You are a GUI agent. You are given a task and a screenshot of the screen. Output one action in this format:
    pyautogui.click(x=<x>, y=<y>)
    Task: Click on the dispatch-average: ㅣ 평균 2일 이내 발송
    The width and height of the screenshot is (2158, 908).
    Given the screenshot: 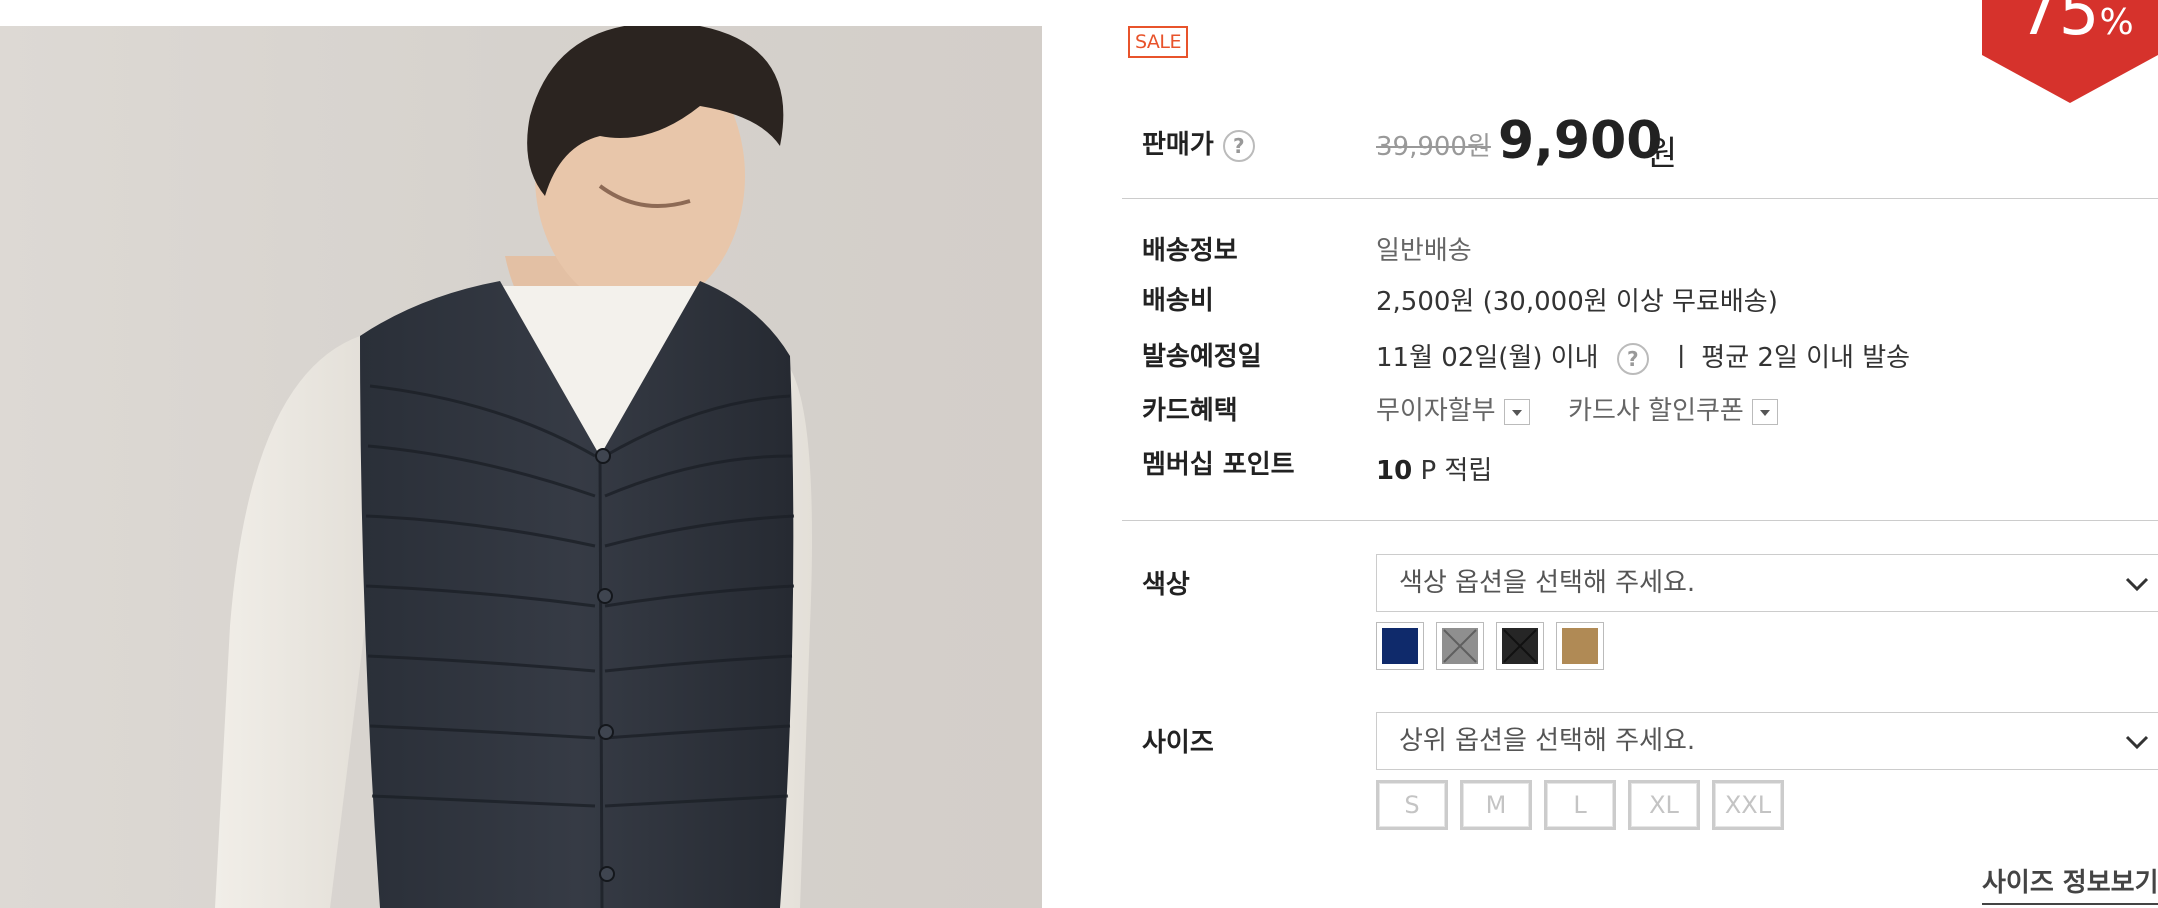 What is the action you would take?
    pyautogui.click(x=1790, y=358)
    